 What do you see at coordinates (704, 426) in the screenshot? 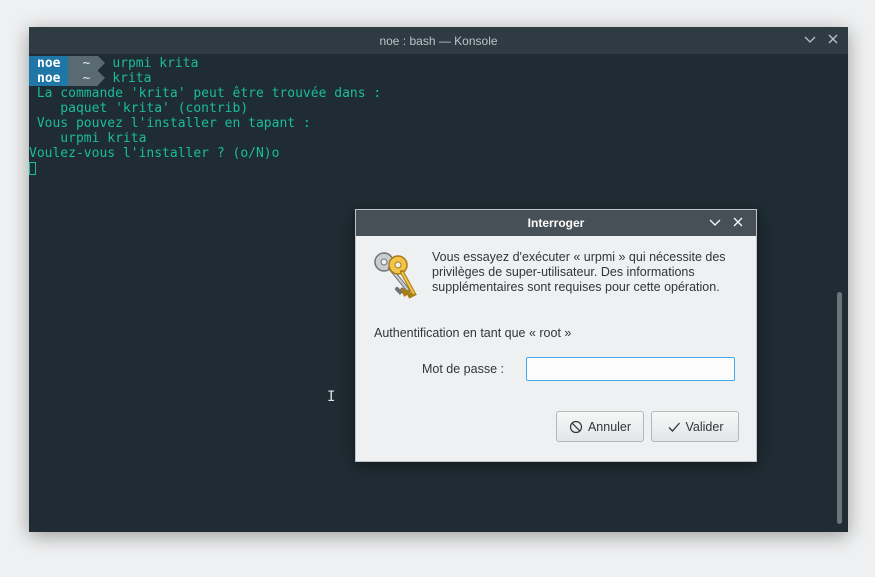
I see `ok-label: Valider` at bounding box center [704, 426].